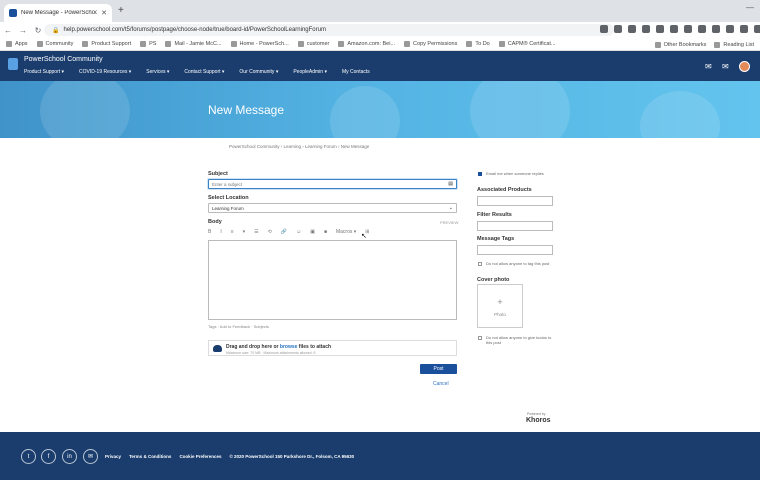 This screenshot has width=760, height=480. Describe the element at coordinates (48, 456) in the screenshot. I see `facebook-icon: f` at that location.